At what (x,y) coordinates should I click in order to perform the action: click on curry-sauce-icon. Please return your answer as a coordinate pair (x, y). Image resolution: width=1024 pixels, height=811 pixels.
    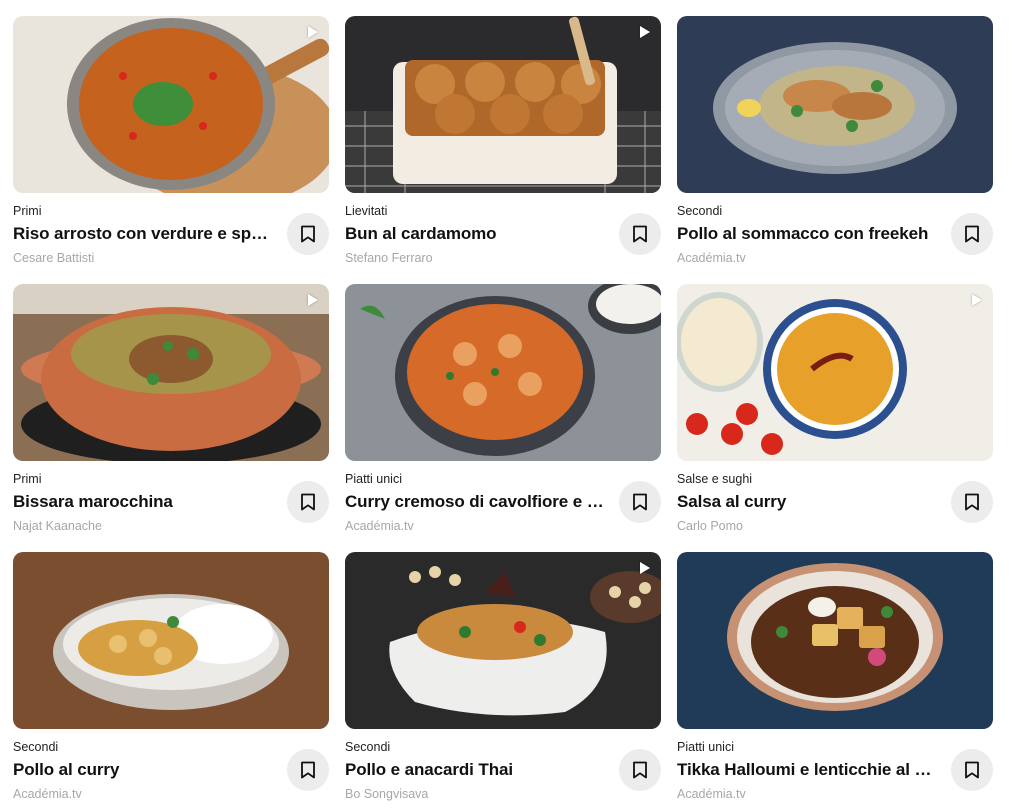
    Looking at the image, I should click on (835, 372).